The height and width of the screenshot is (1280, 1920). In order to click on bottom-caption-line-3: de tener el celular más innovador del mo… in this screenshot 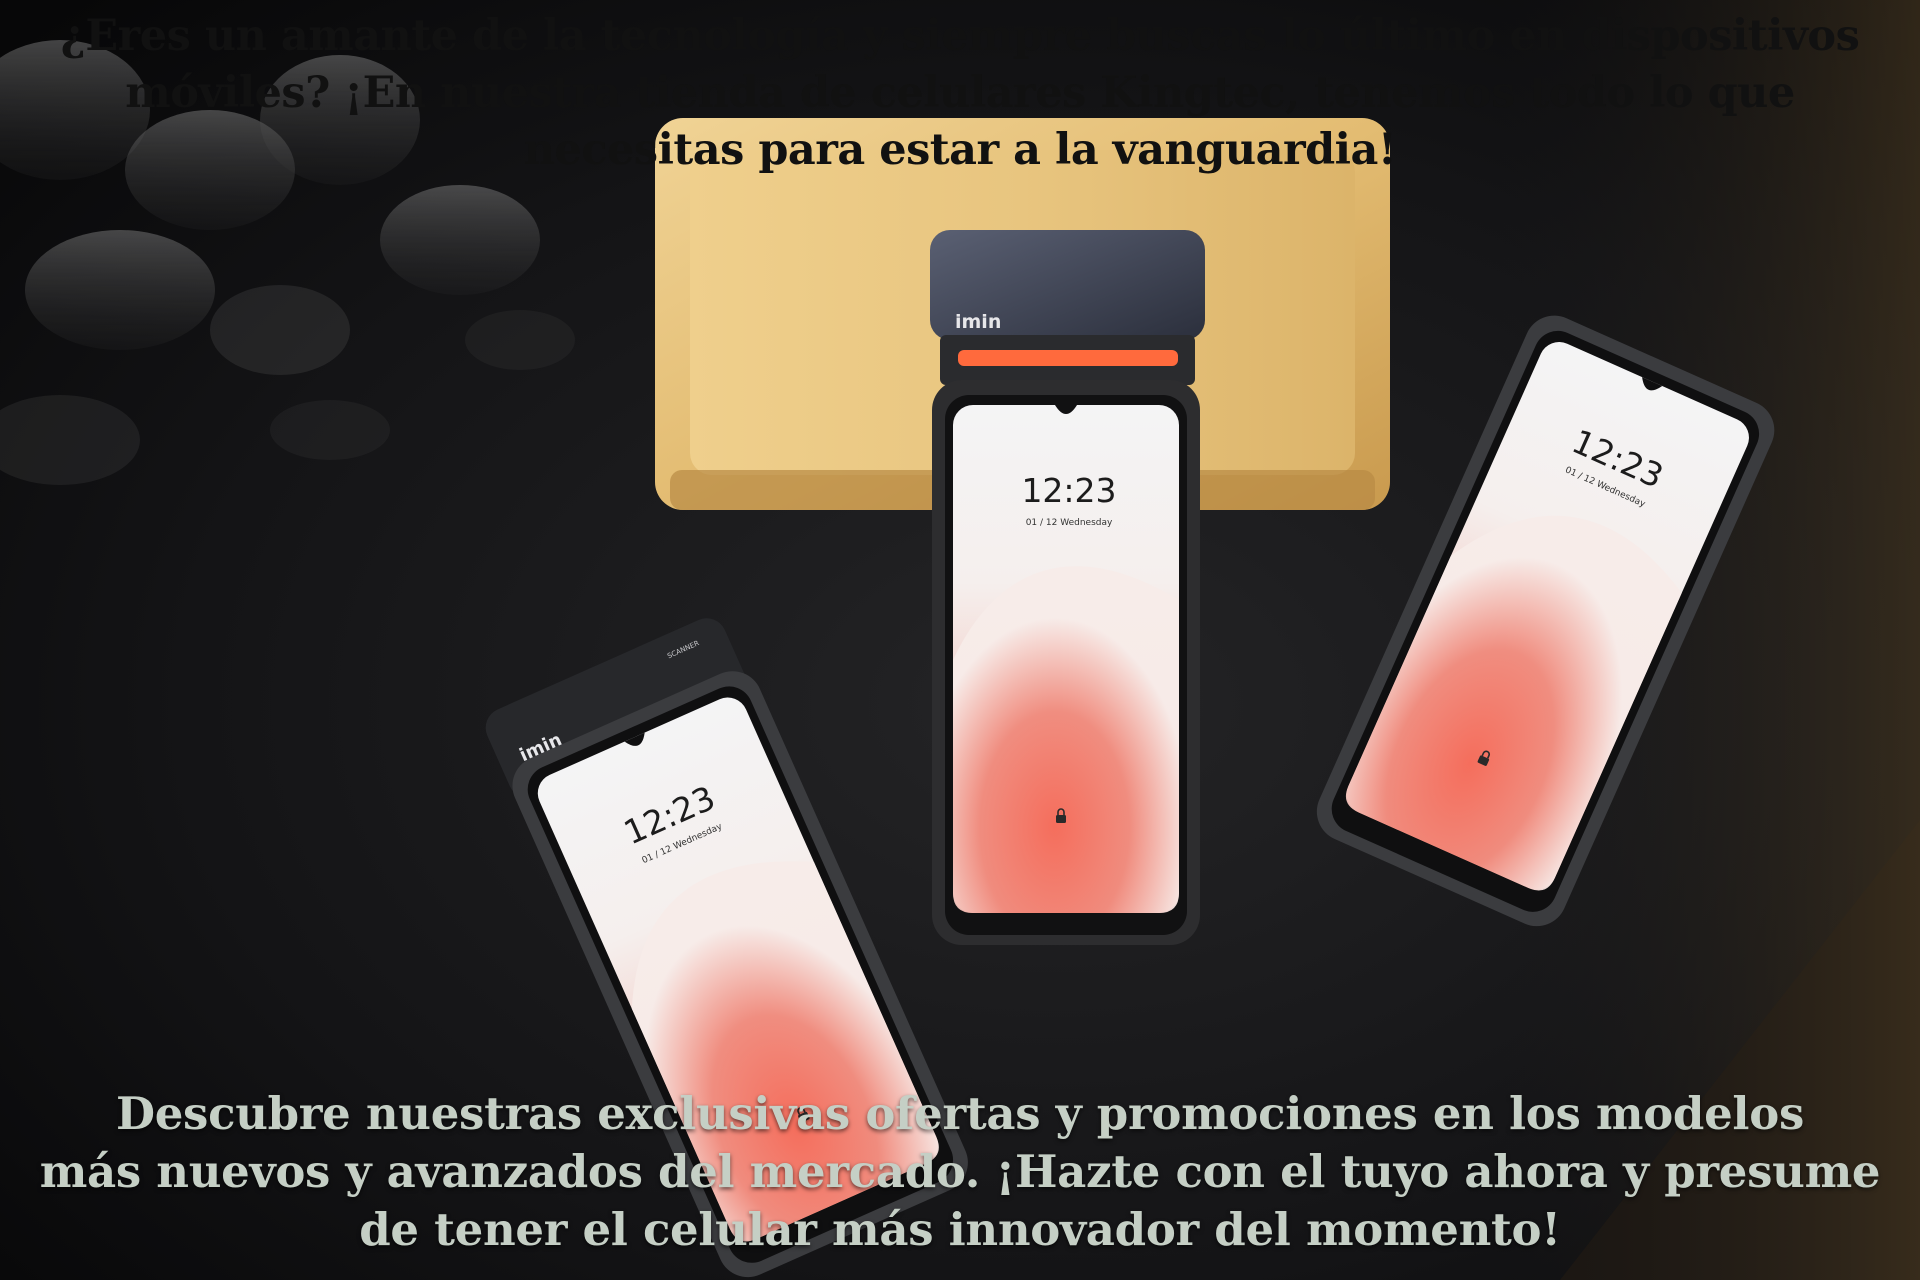, I will do `click(960, 1229)`.